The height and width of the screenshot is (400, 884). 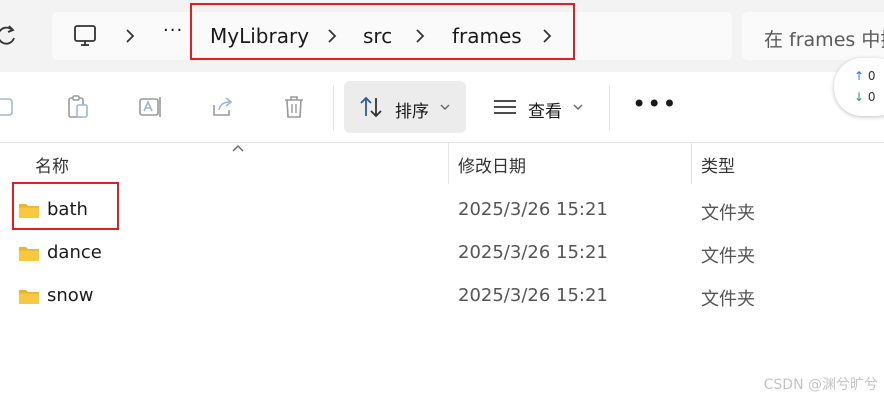 I want to click on this-pc-icon, so click(x=85, y=36).